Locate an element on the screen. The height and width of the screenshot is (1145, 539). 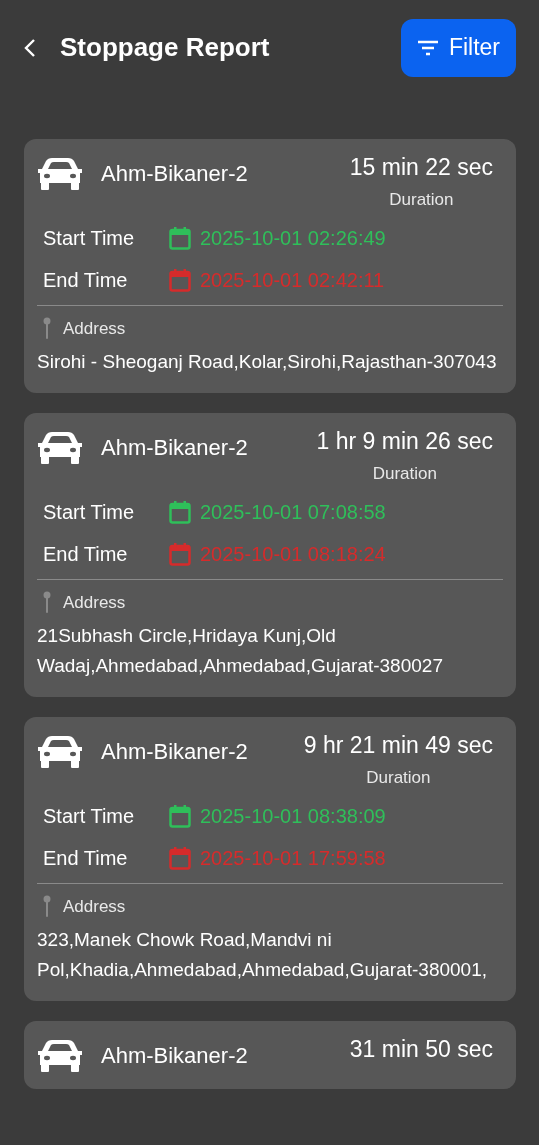
duration-value: 31 min 50 sec is located at coordinates (421, 1049).